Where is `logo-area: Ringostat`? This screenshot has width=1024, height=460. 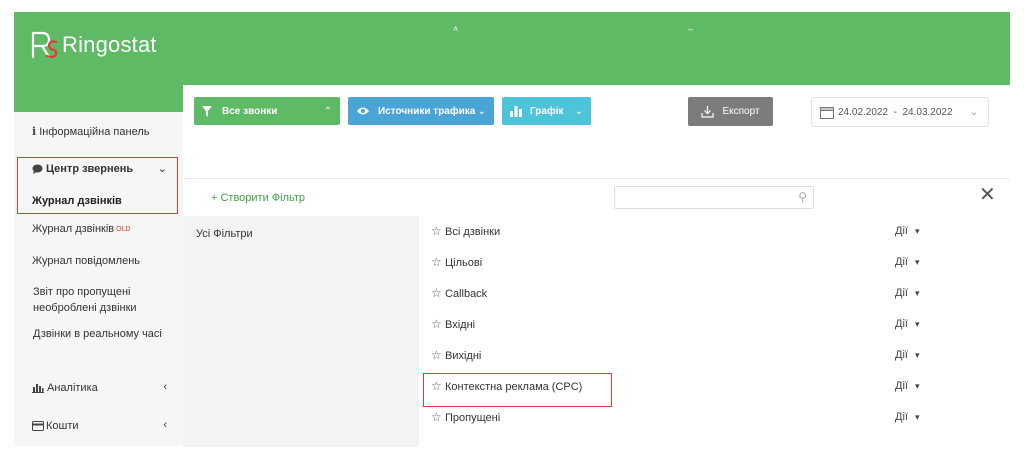
logo-area: Ringostat is located at coordinates (98, 62).